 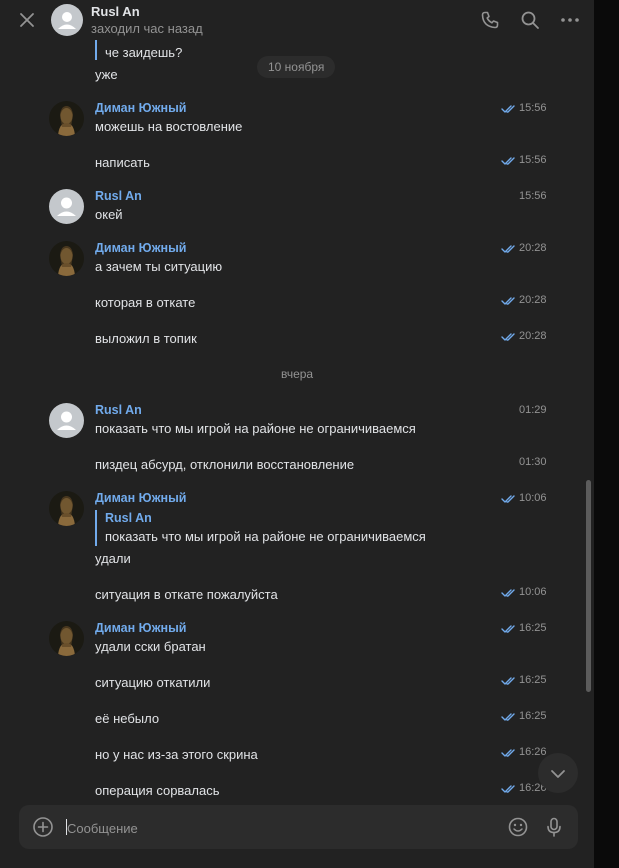 What do you see at coordinates (66, 827) in the screenshot?
I see `text-caret` at bounding box center [66, 827].